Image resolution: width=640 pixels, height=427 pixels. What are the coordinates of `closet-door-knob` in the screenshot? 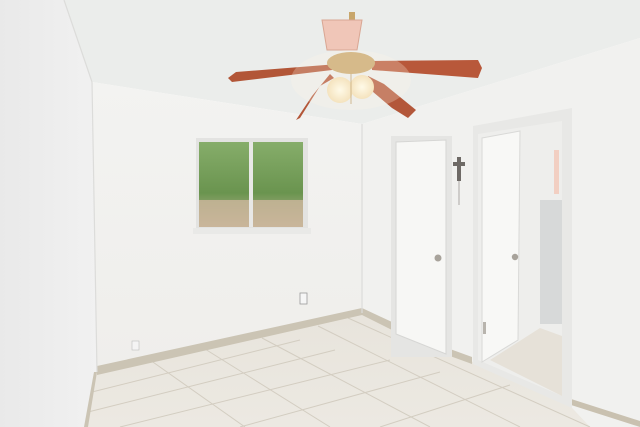 It's located at (438, 258).